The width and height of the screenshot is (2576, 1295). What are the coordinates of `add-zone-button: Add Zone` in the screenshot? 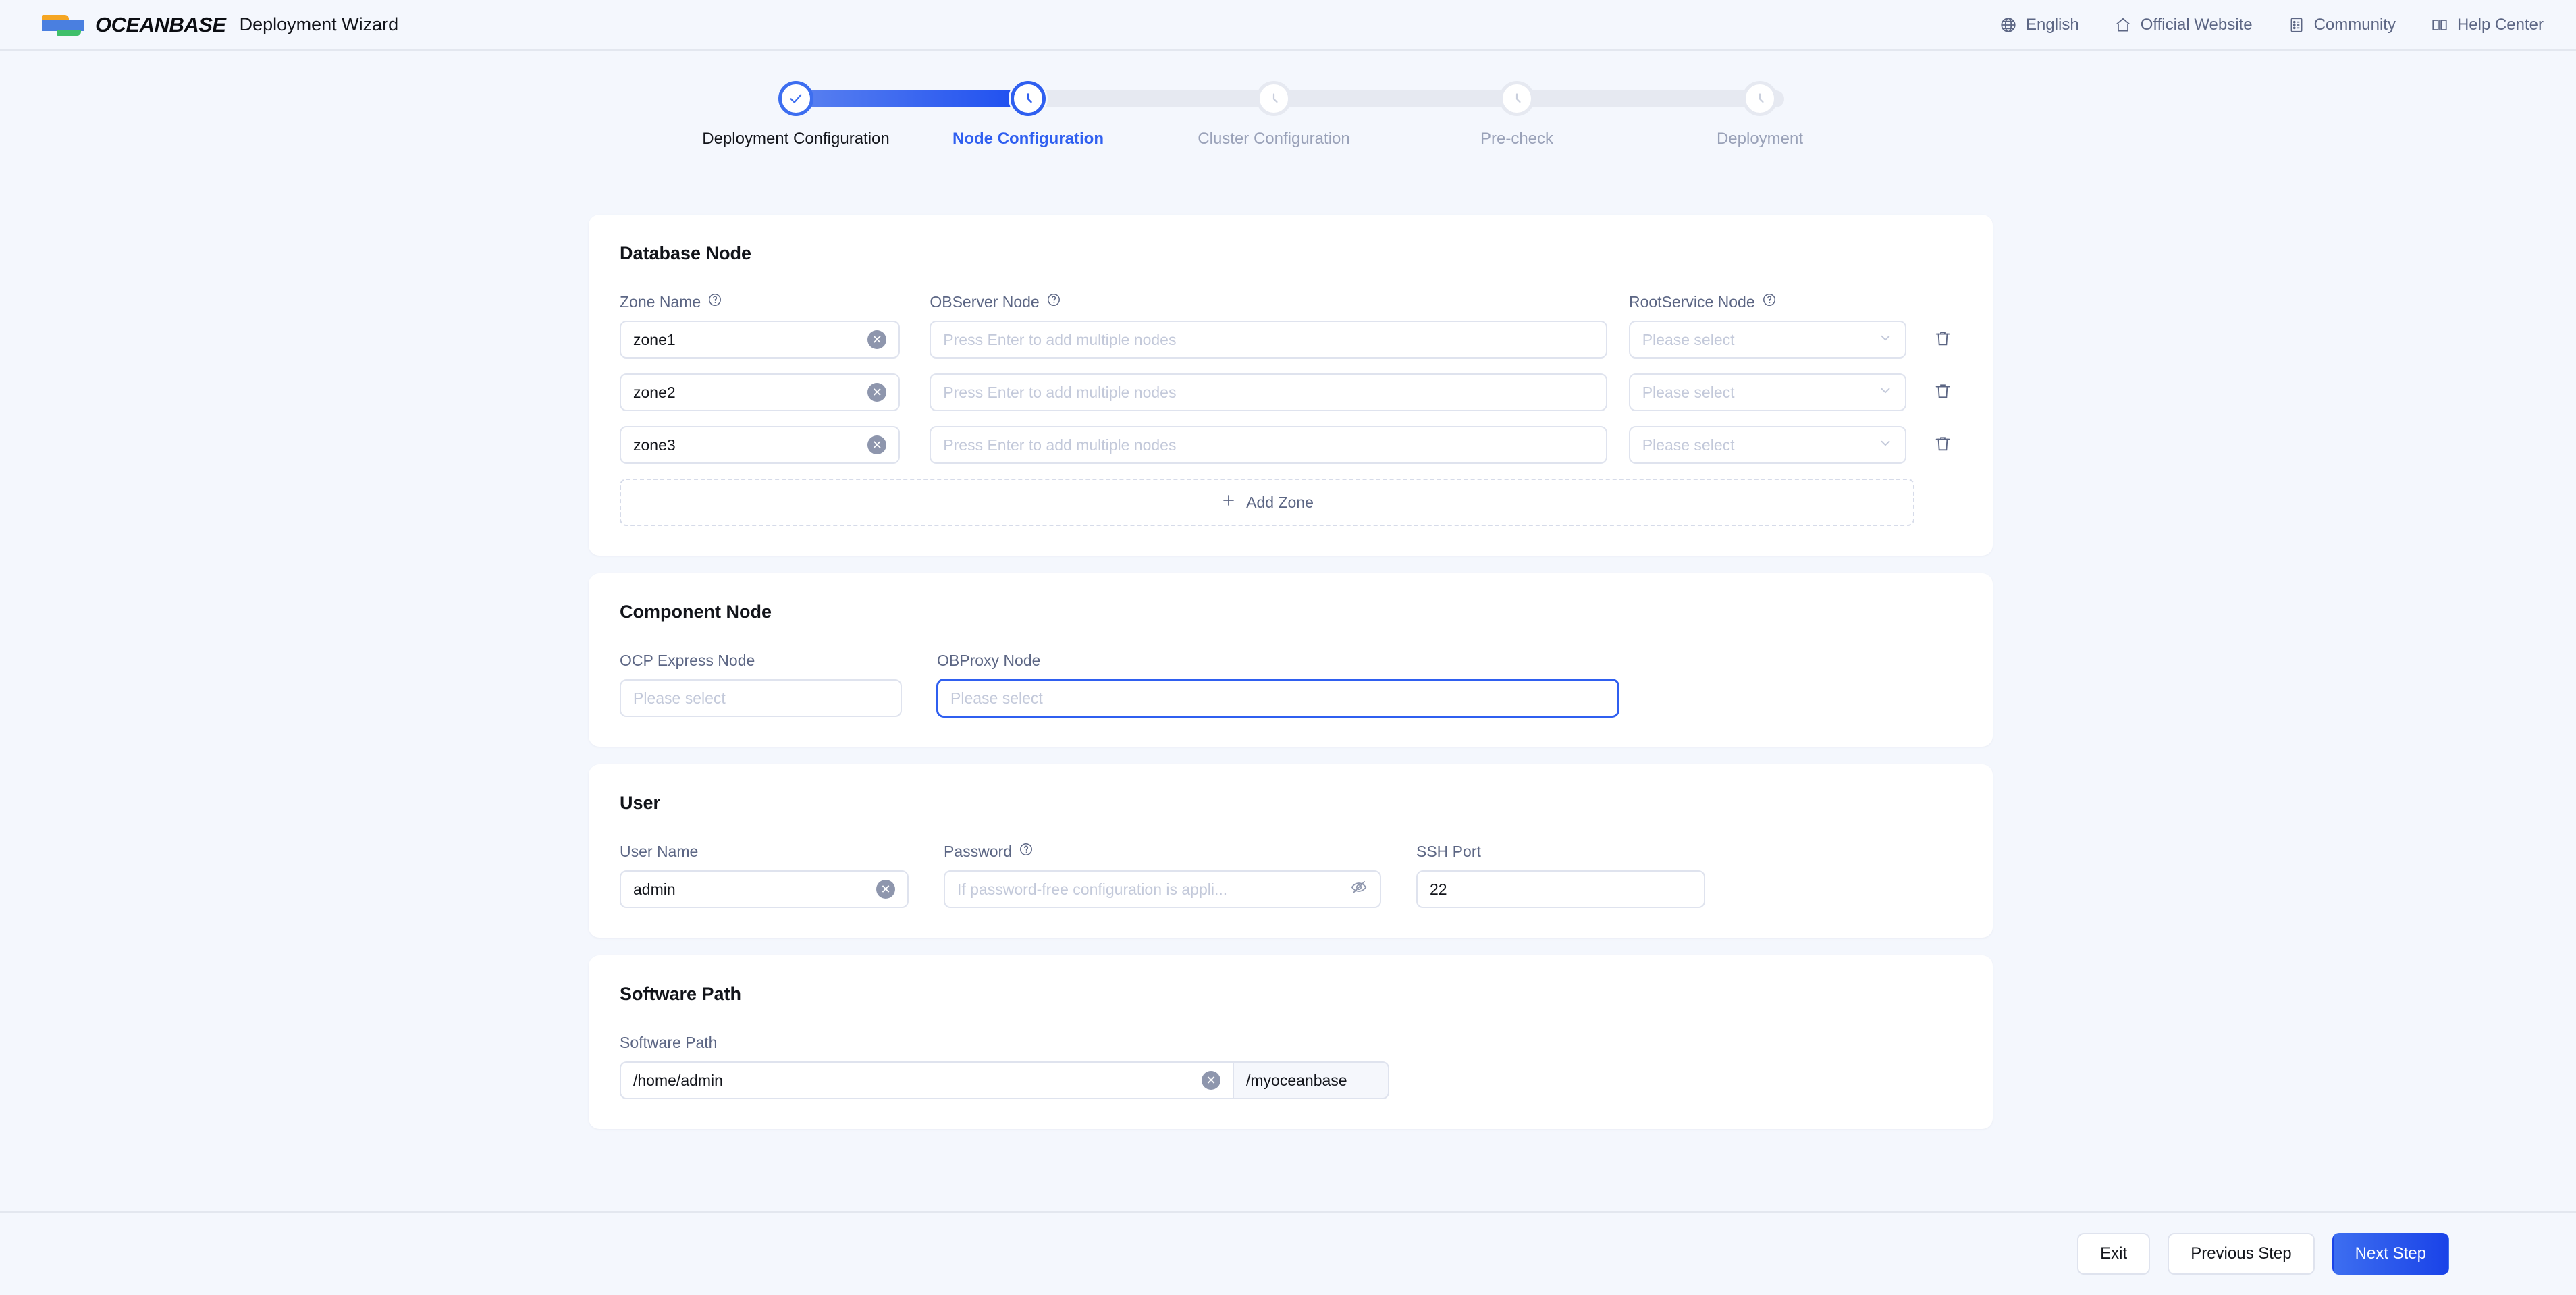 It's located at (1267, 502).